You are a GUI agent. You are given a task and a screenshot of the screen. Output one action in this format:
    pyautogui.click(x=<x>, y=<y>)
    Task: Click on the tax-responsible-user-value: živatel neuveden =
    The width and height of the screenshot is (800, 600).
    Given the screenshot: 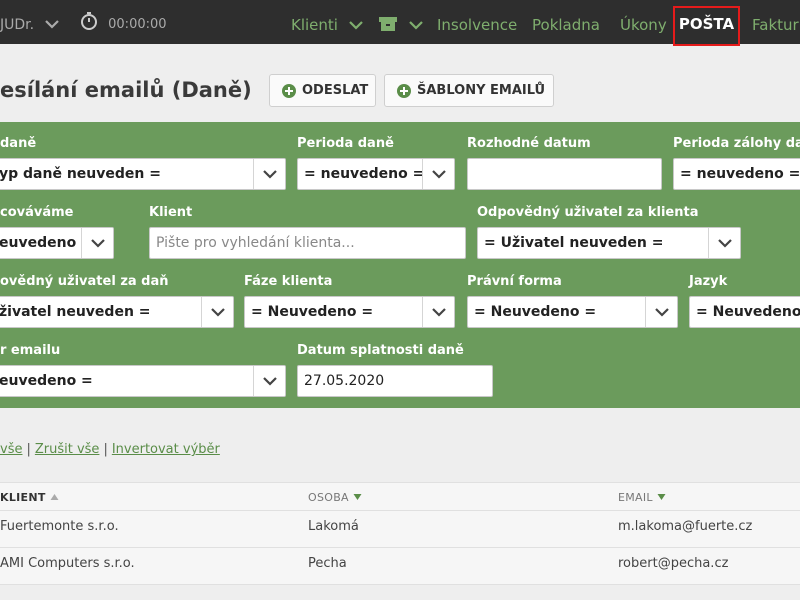 What is the action you would take?
    pyautogui.click(x=75, y=312)
    